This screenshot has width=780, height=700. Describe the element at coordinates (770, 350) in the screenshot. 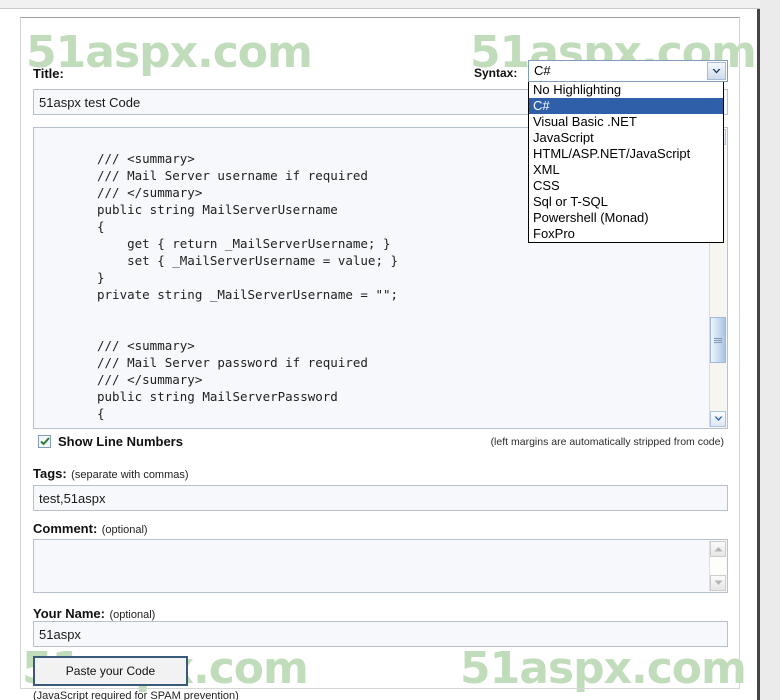

I see `page-scrollbar-gutter` at that location.